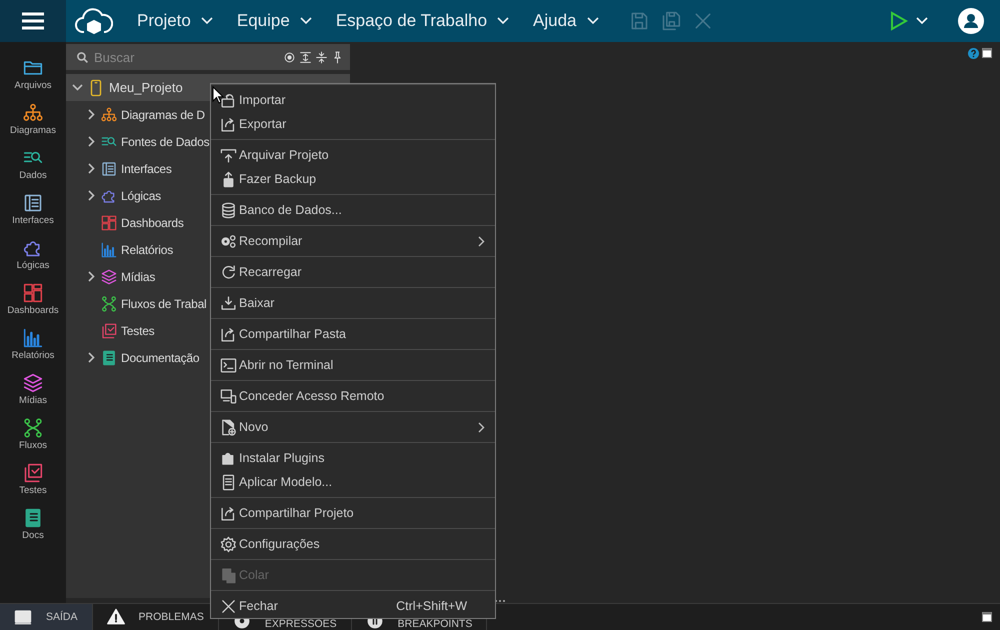 This screenshot has width=1000, height=630. I want to click on expand-all-icon, so click(305, 57).